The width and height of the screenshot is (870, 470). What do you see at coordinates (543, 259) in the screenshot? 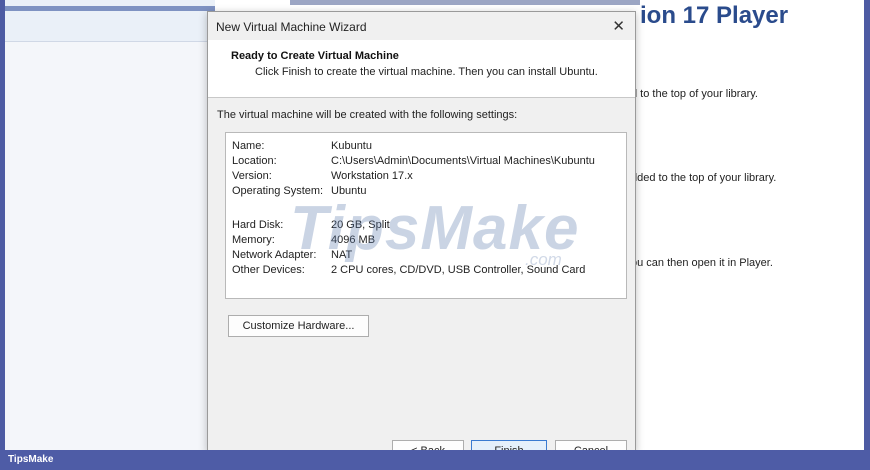
I see `watermark-suffix: .com` at bounding box center [543, 259].